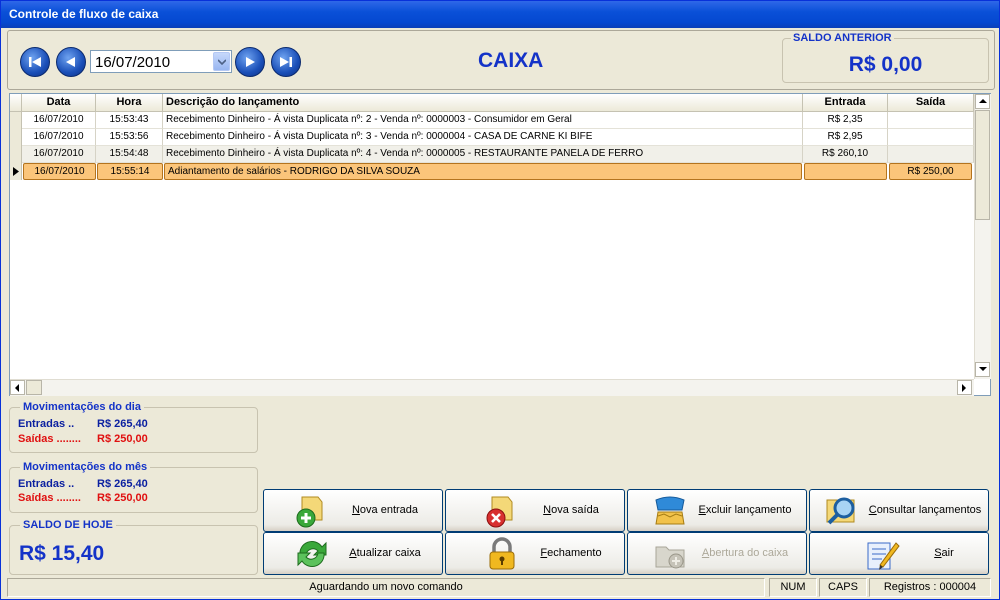 This screenshot has height=600, width=1000. What do you see at coordinates (46, 484) in the screenshot?
I see `entradas-mes-label: Entradas ..` at bounding box center [46, 484].